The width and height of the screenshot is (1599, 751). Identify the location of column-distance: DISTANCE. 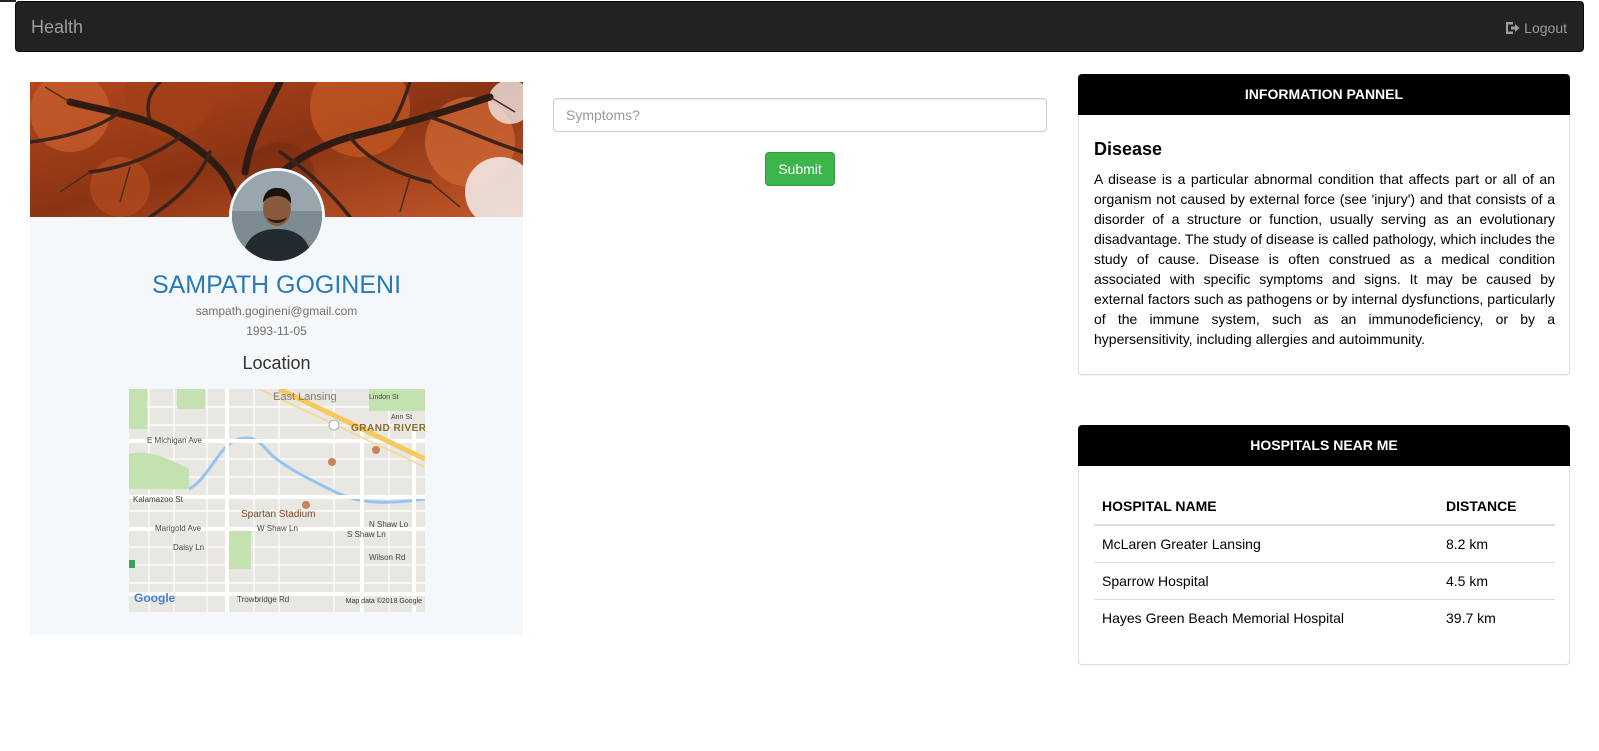
(1496, 506).